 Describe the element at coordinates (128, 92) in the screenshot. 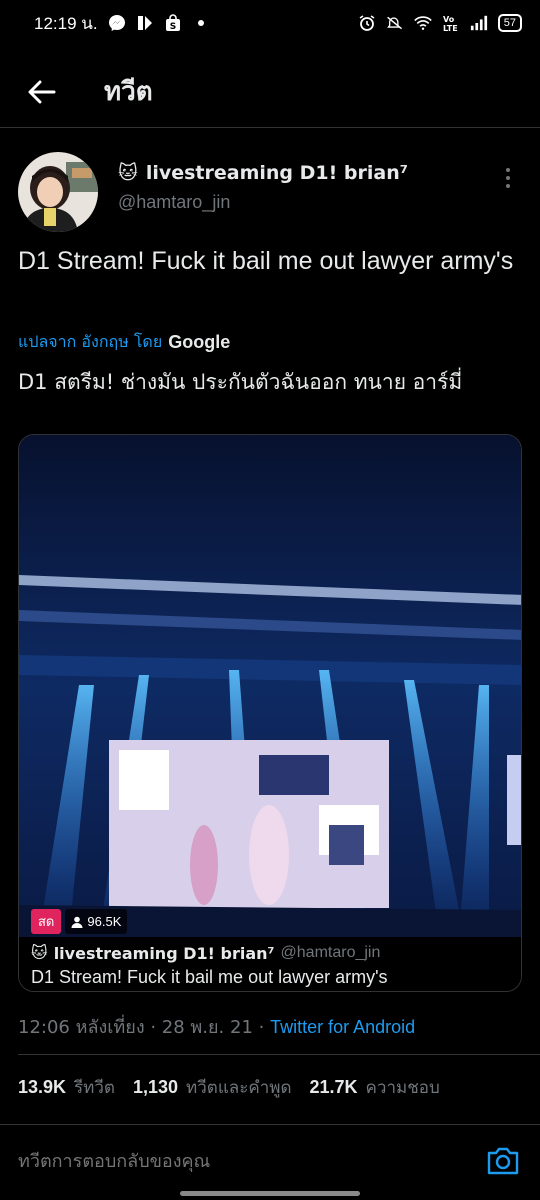

I see `page-title: ทวีต` at that location.